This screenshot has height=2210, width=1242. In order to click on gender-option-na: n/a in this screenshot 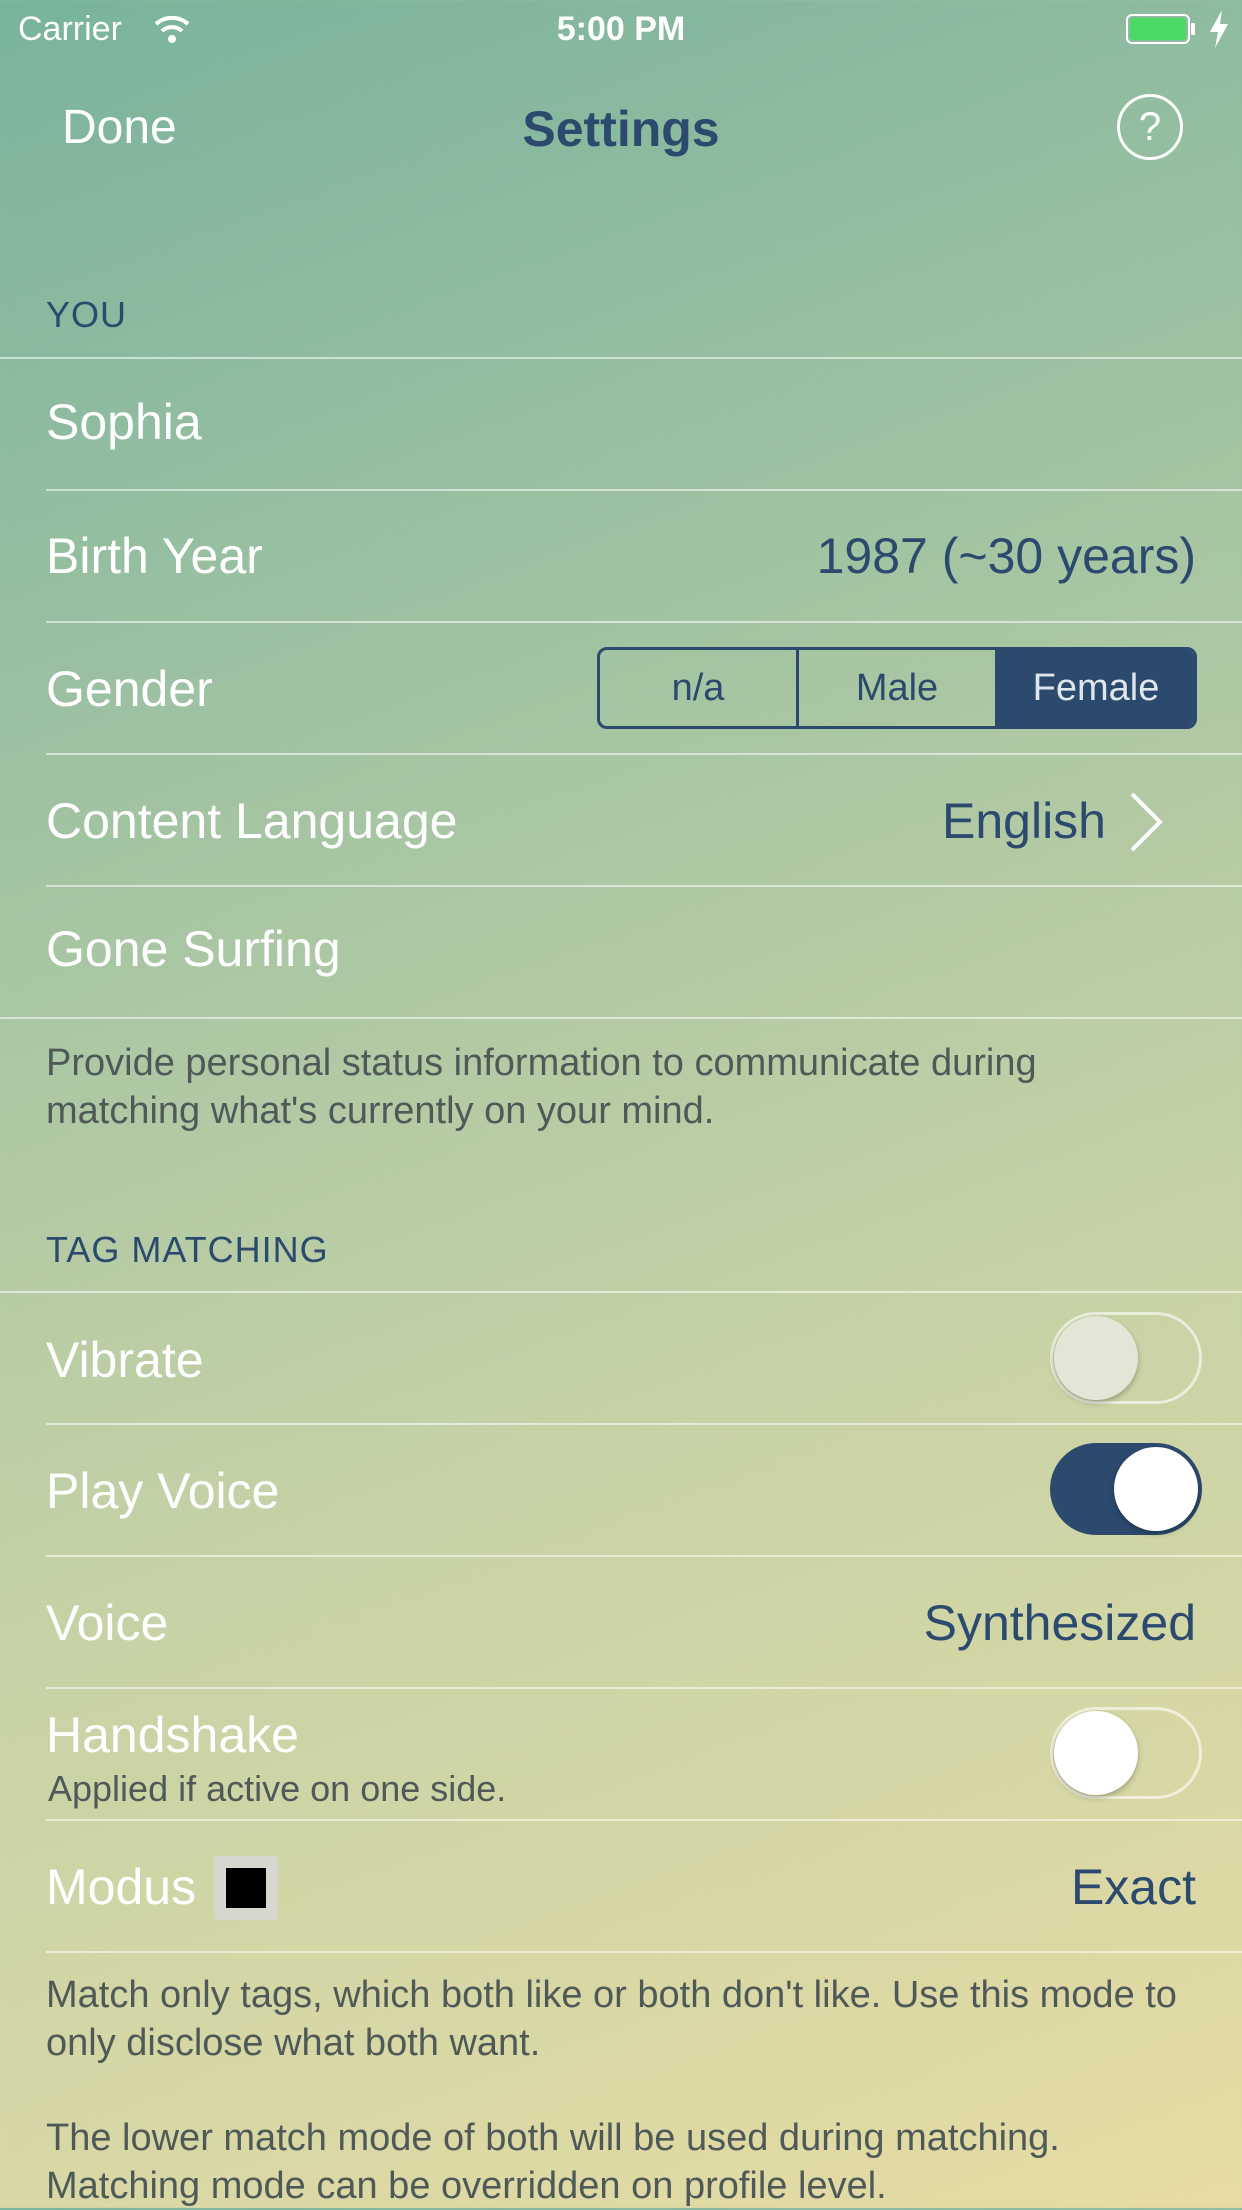, I will do `click(699, 688)`.